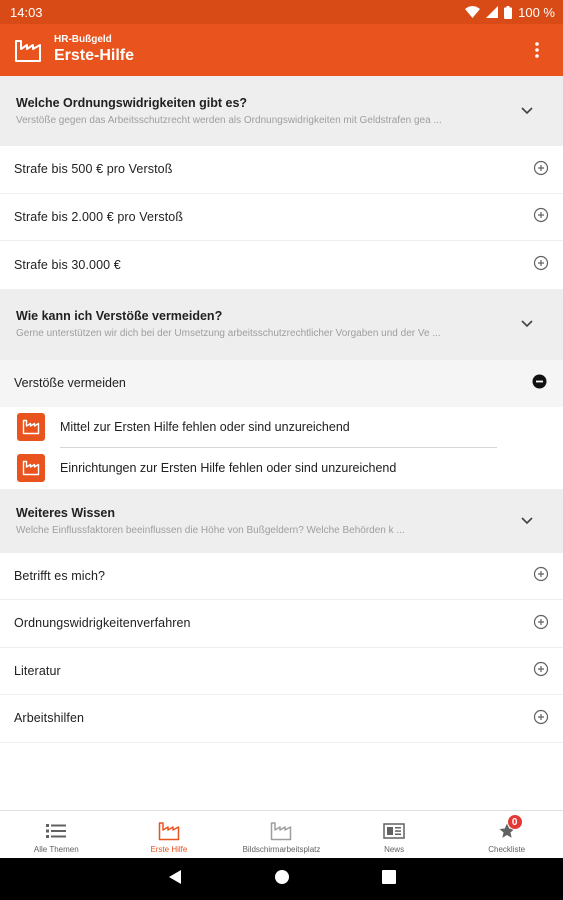 This screenshot has height=900, width=563. I want to click on status-time: 14:03, so click(26, 12).